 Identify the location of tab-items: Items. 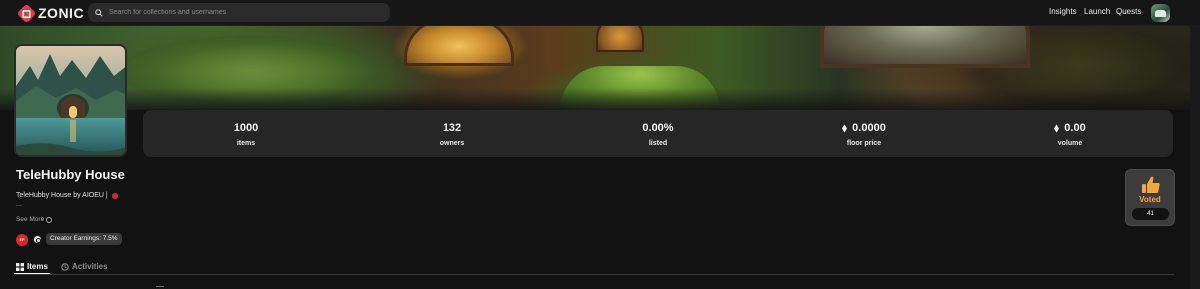
(32, 266).